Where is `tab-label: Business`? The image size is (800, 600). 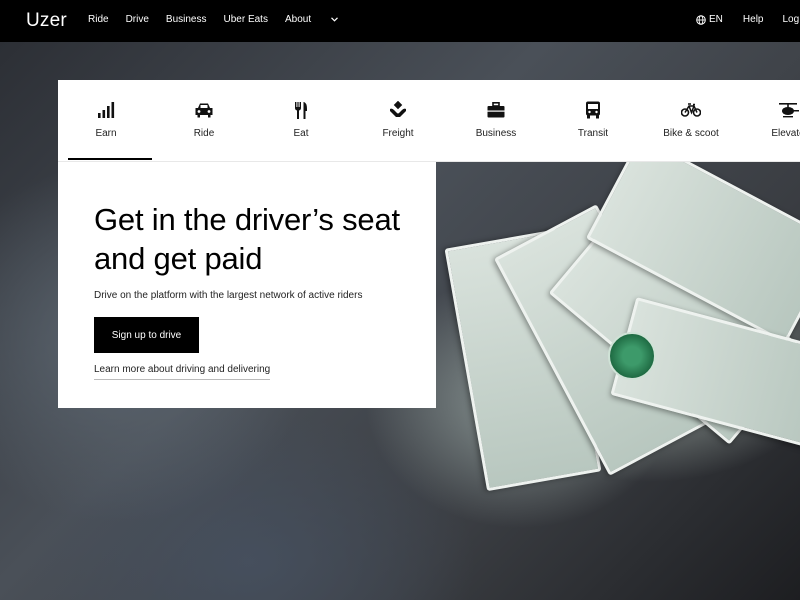 tab-label: Business is located at coordinates (496, 133).